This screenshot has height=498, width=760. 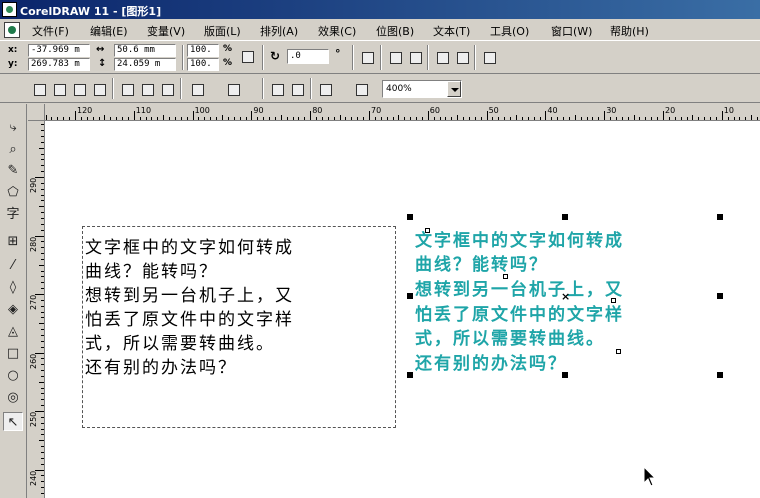 I want to click on interactive-fill-icon: ◬, so click(x=13, y=331).